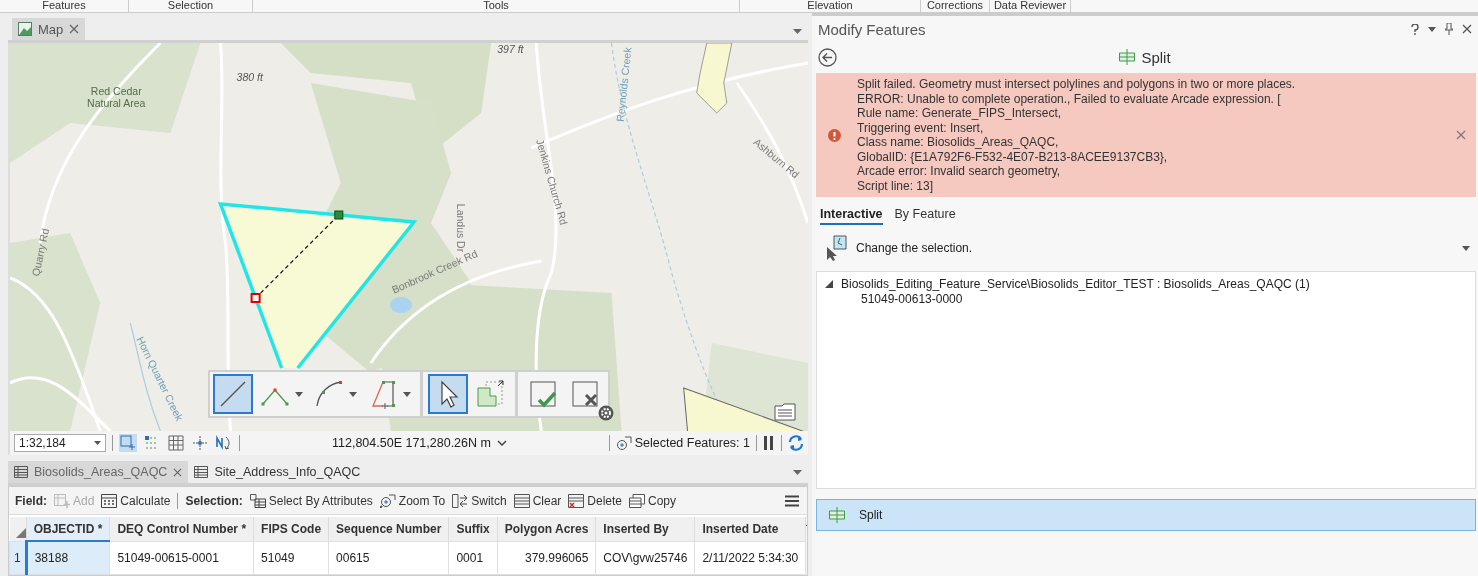  Describe the element at coordinates (98, 472) in the screenshot. I see `table-tab: Biosolids_Areas_QAQC` at that location.